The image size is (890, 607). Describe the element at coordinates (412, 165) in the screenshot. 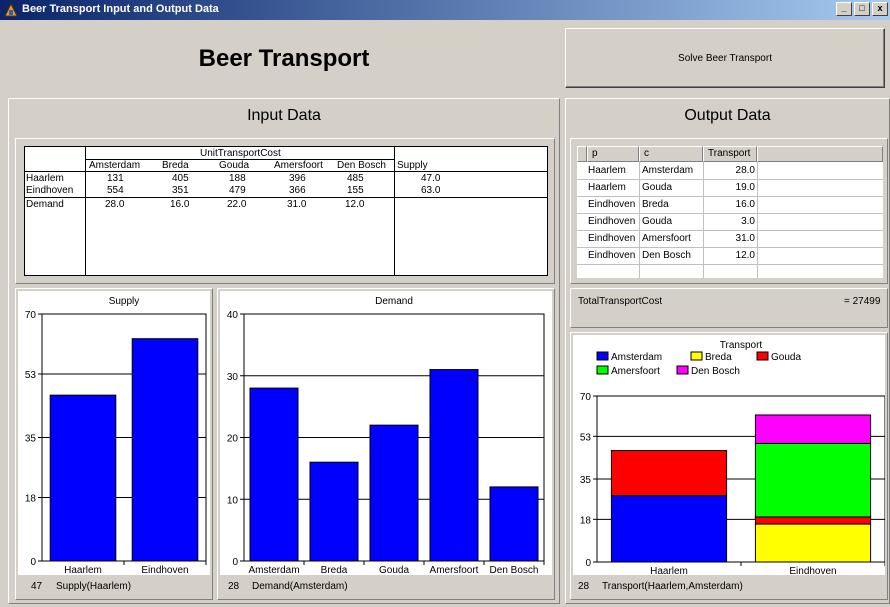

I see `supply-header: Supply` at that location.